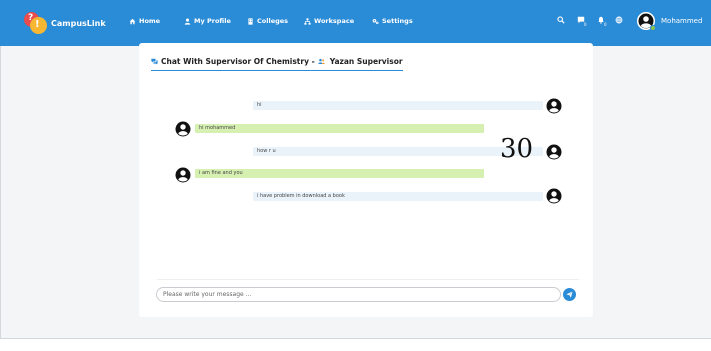 This screenshot has height=351, width=711. I want to click on nav-workspace: Workspace, so click(329, 21).